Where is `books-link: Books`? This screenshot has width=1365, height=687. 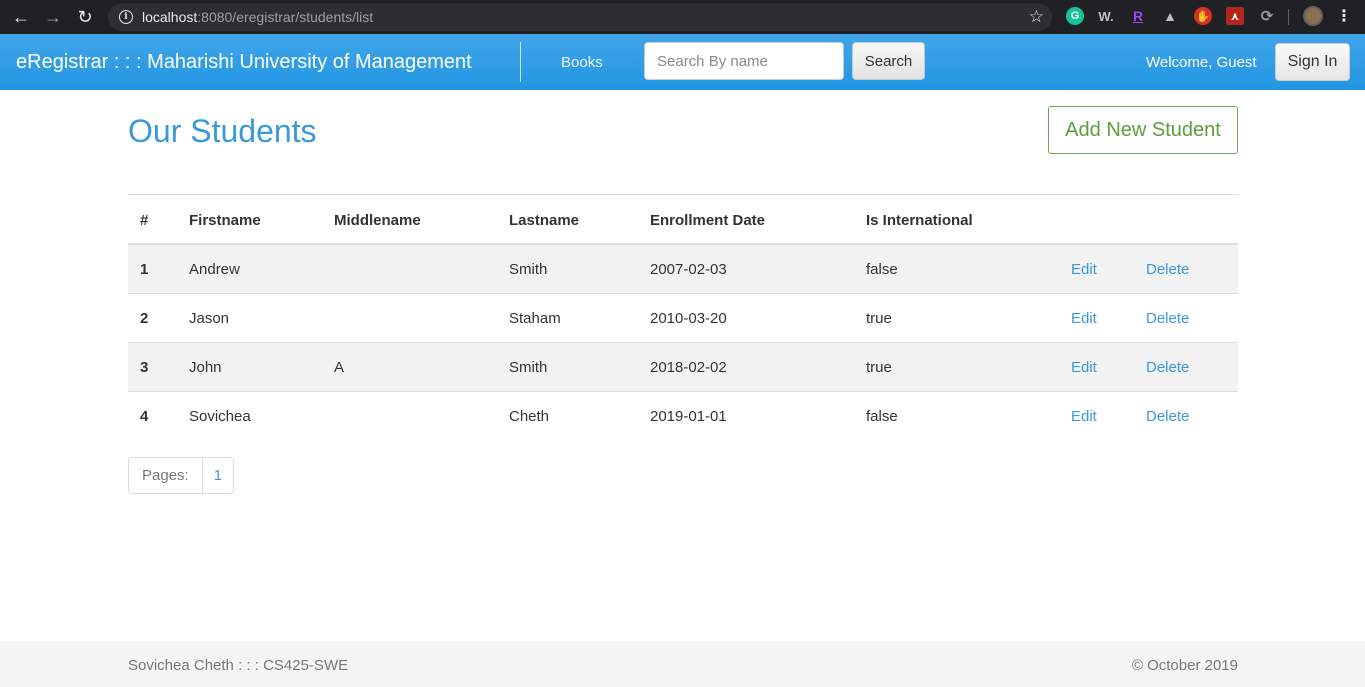
books-link: Books is located at coordinates (582, 62).